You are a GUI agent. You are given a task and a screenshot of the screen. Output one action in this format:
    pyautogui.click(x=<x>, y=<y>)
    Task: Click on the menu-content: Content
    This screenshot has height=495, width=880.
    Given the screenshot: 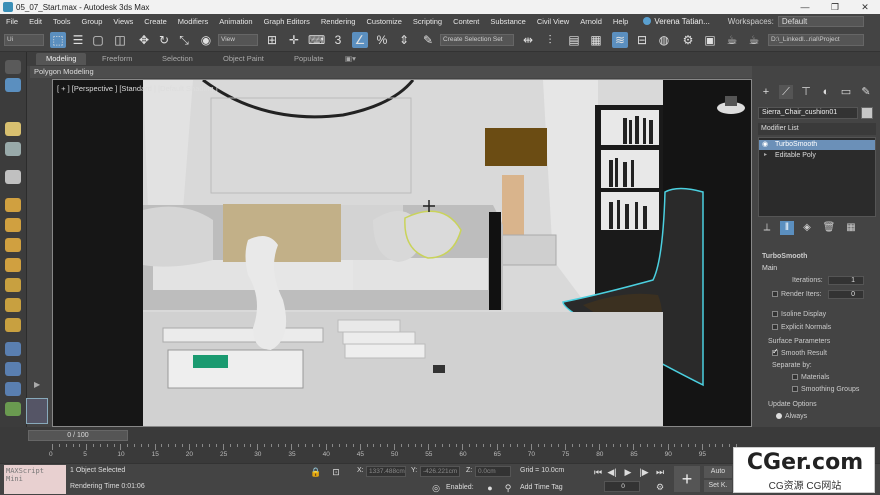 What is the action you would take?
    pyautogui.click(x=466, y=21)
    